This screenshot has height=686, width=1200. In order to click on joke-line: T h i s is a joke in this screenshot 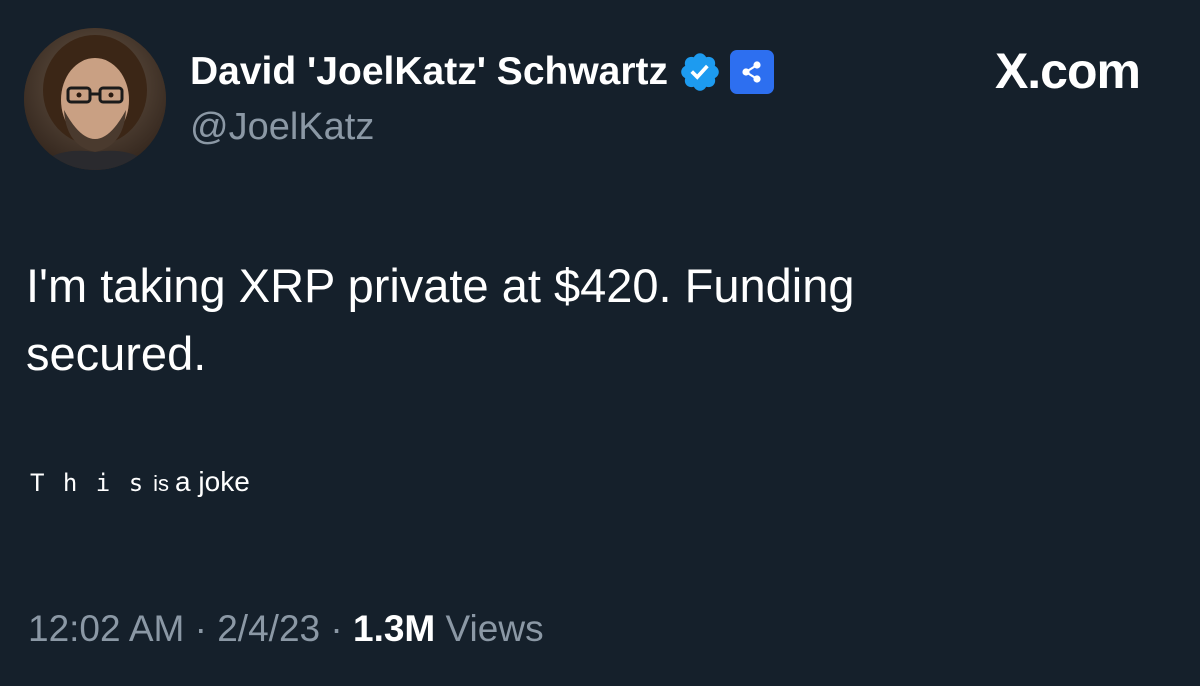, I will do `click(140, 482)`.